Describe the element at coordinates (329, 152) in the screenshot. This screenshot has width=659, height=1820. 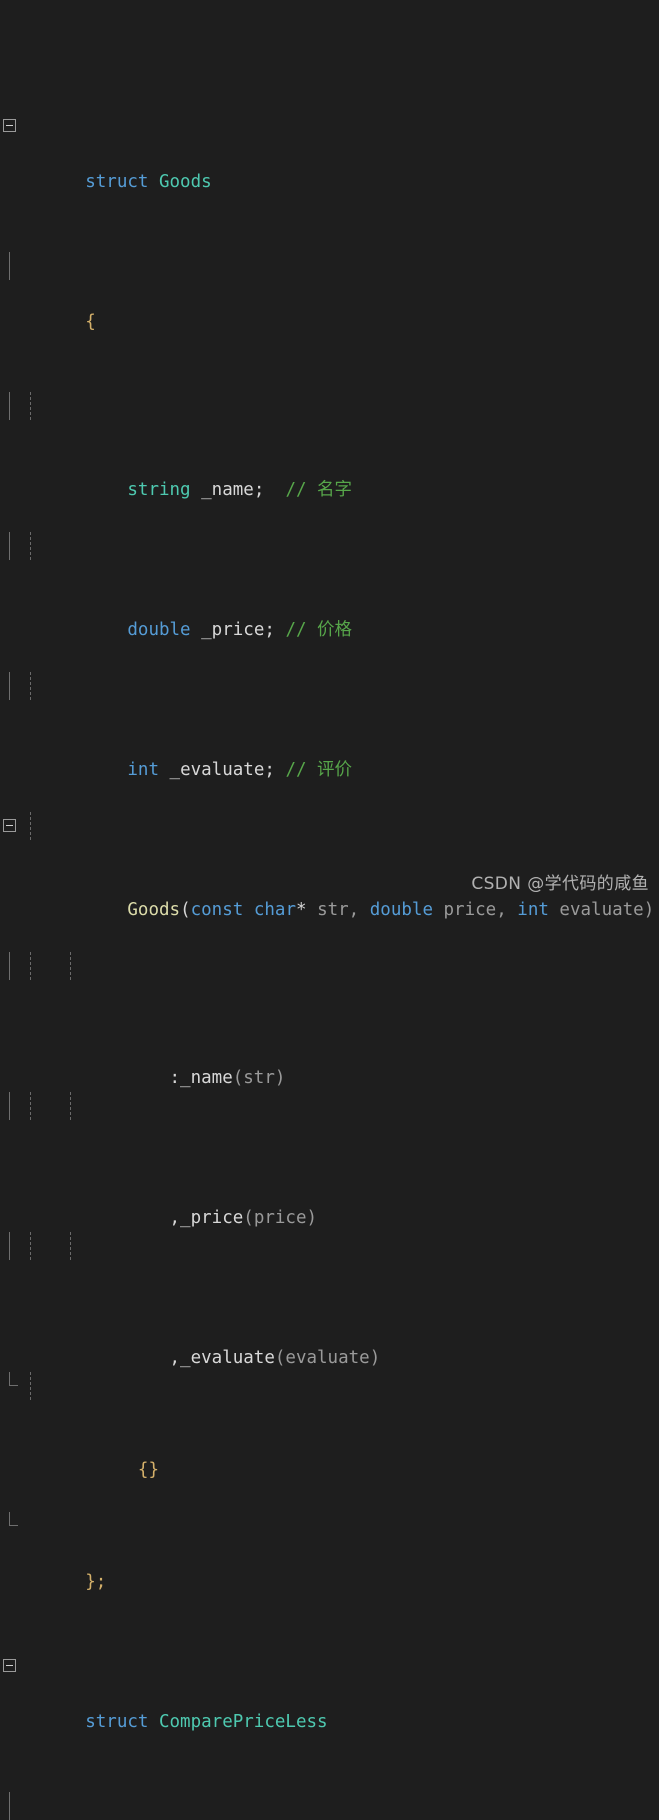
I see `code-line: struct Goods` at that location.